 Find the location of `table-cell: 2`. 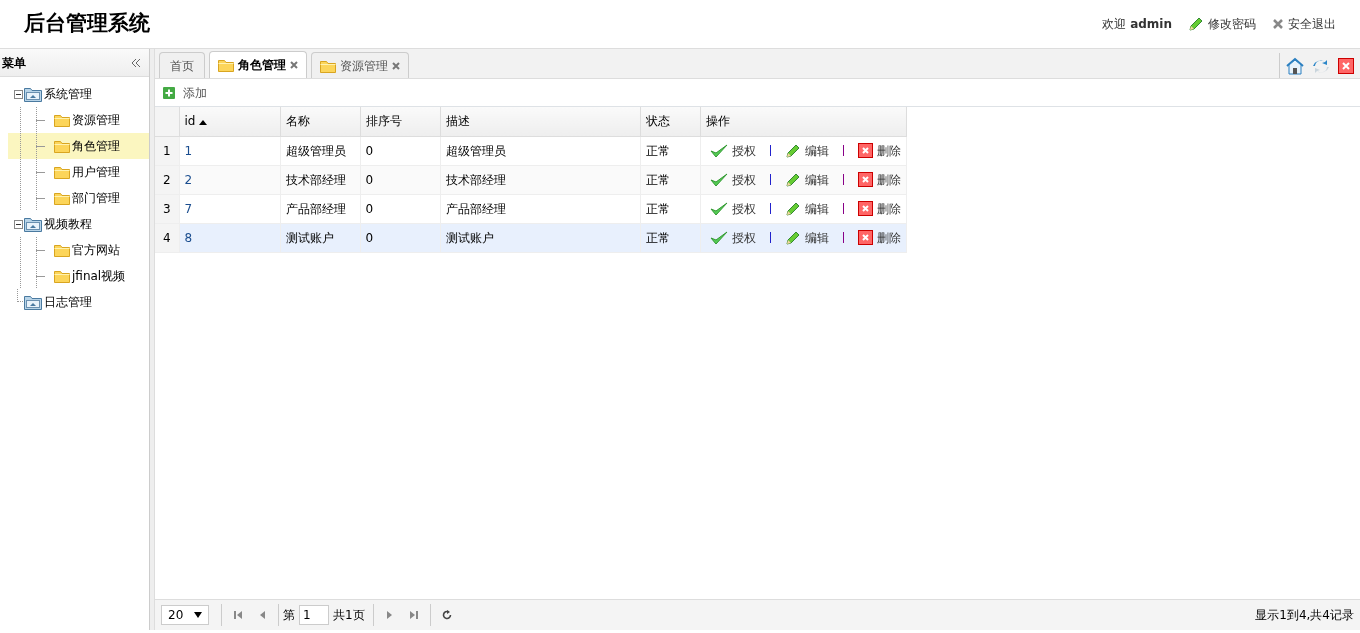

table-cell: 2 is located at coordinates (229, 179).